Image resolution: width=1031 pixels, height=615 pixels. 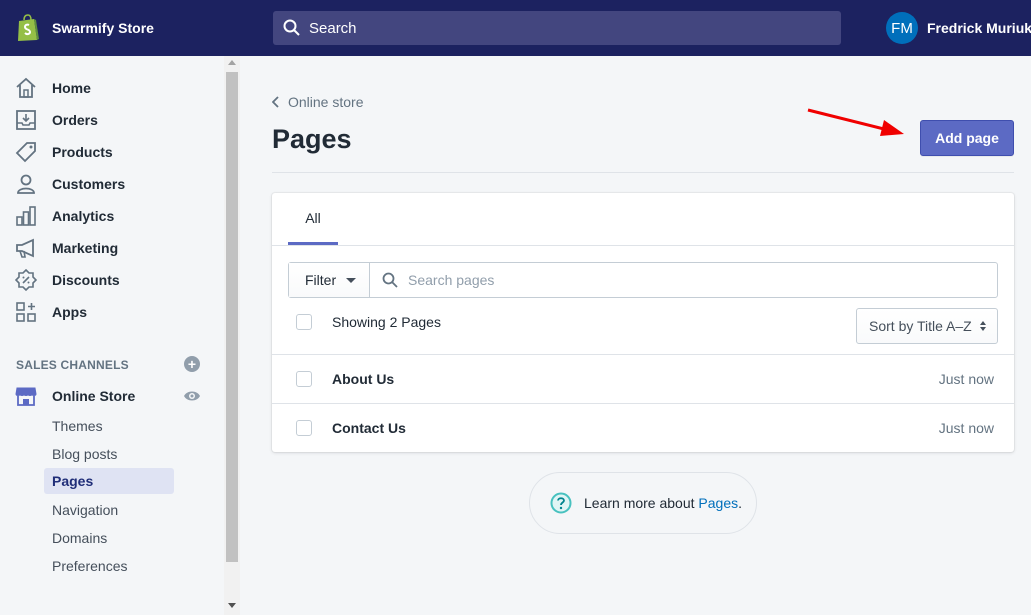 I want to click on shopify-bag-icon, so click(x=28, y=27).